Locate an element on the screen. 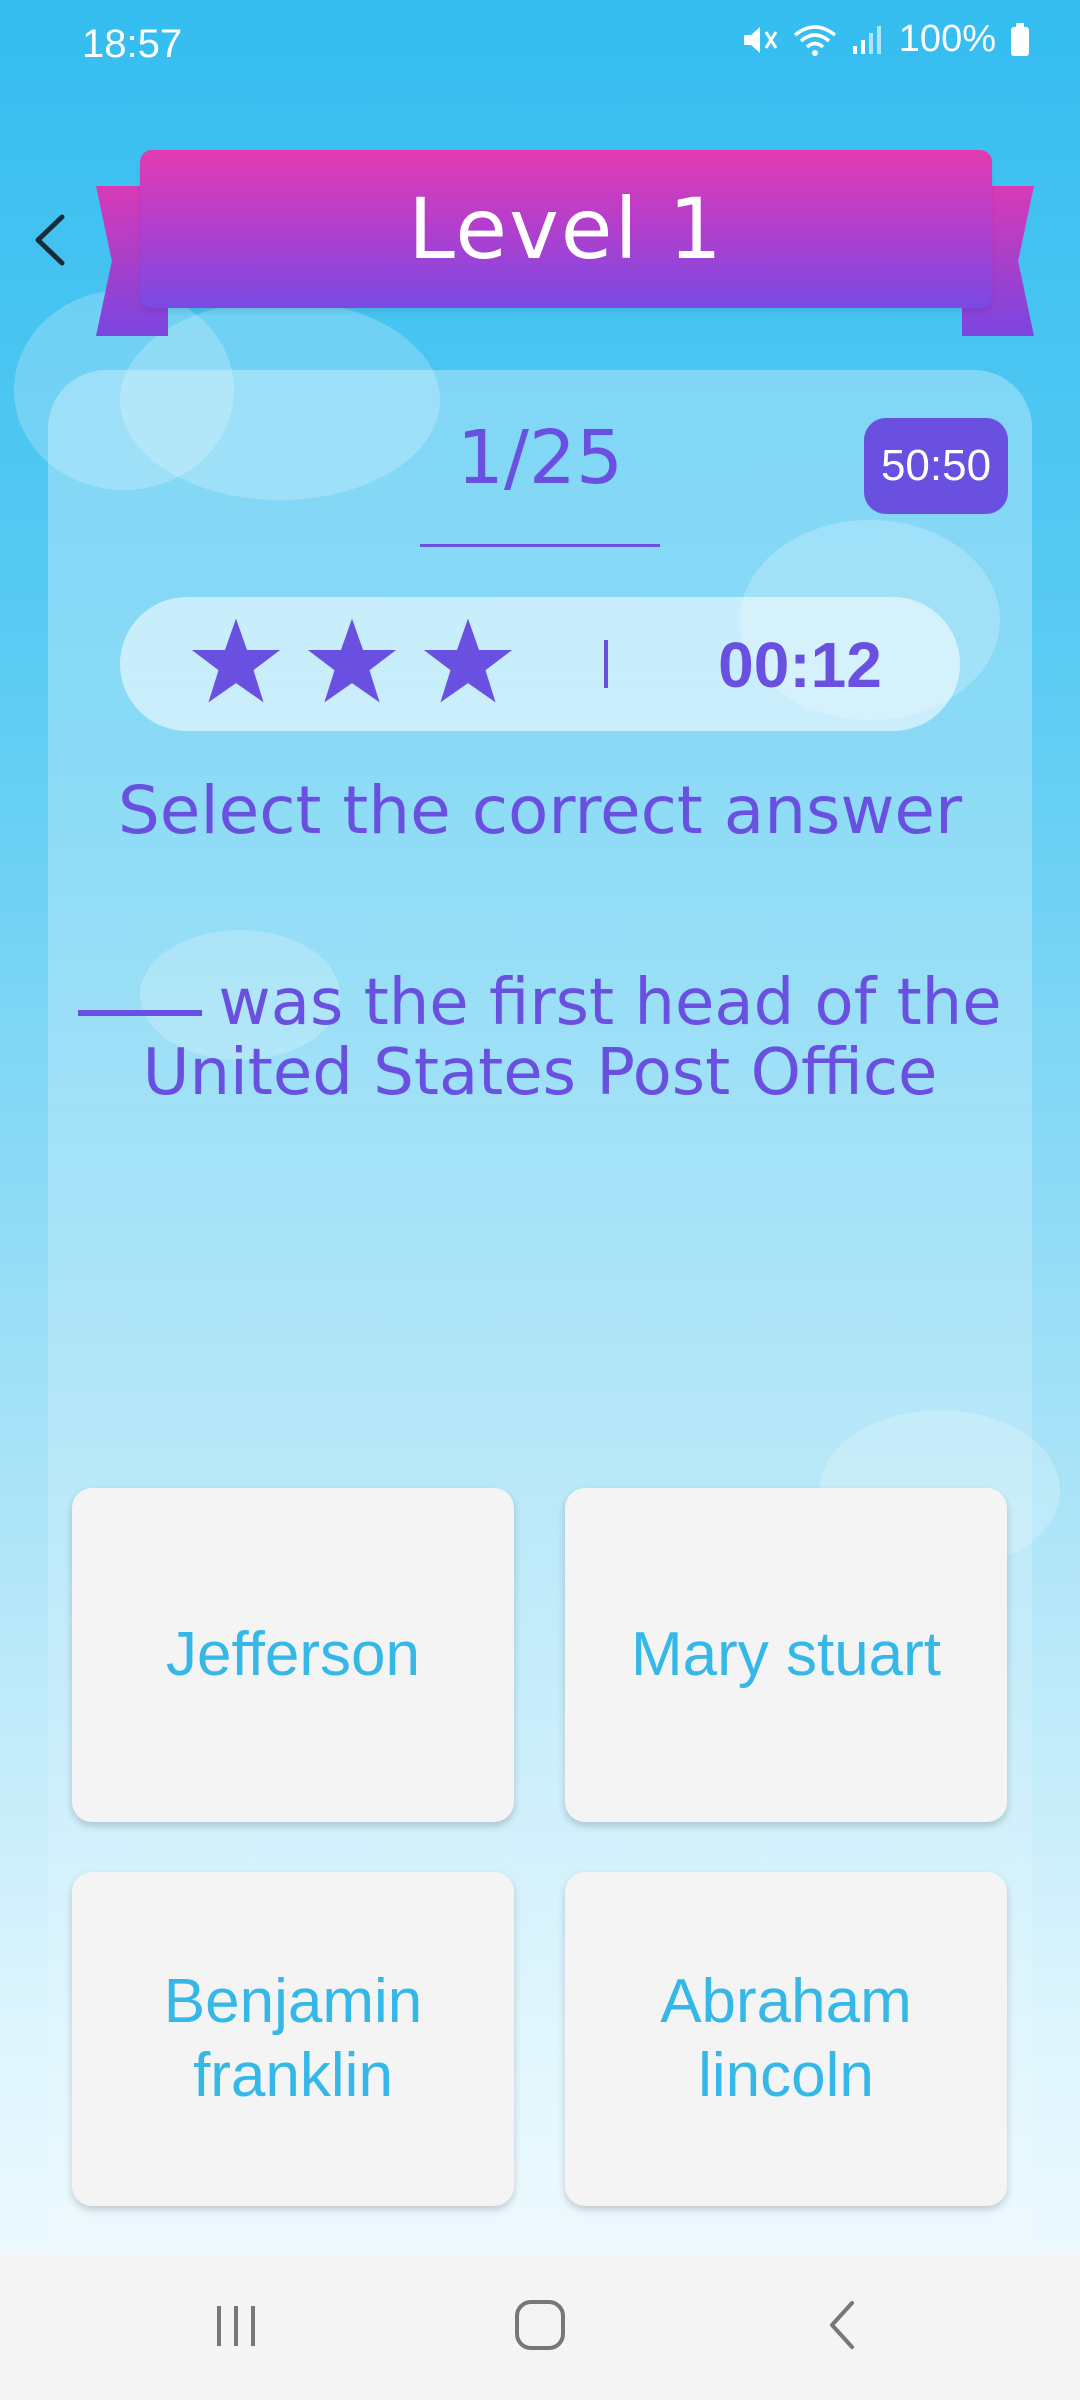 The image size is (1080, 2400). mute-icon is located at coordinates (760, 39).